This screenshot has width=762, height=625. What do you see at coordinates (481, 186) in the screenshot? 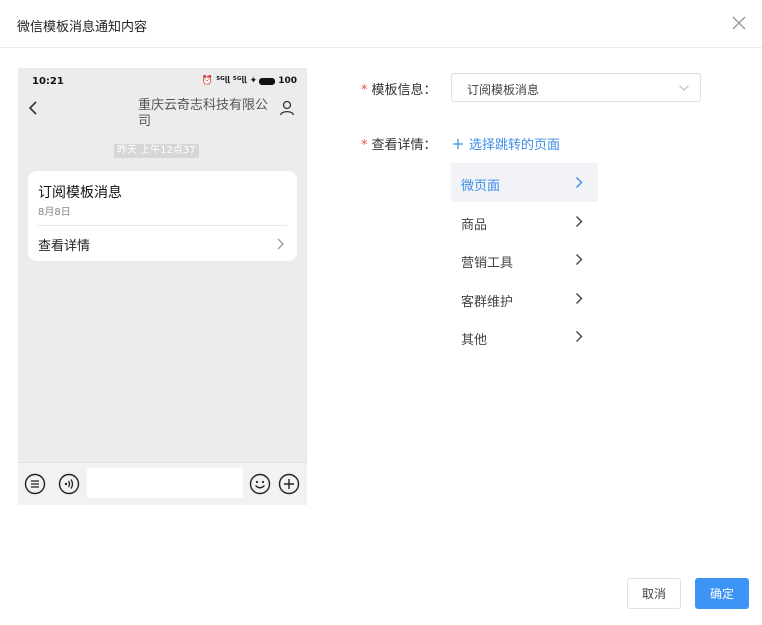
I see `menu-item-label: 微页面` at bounding box center [481, 186].